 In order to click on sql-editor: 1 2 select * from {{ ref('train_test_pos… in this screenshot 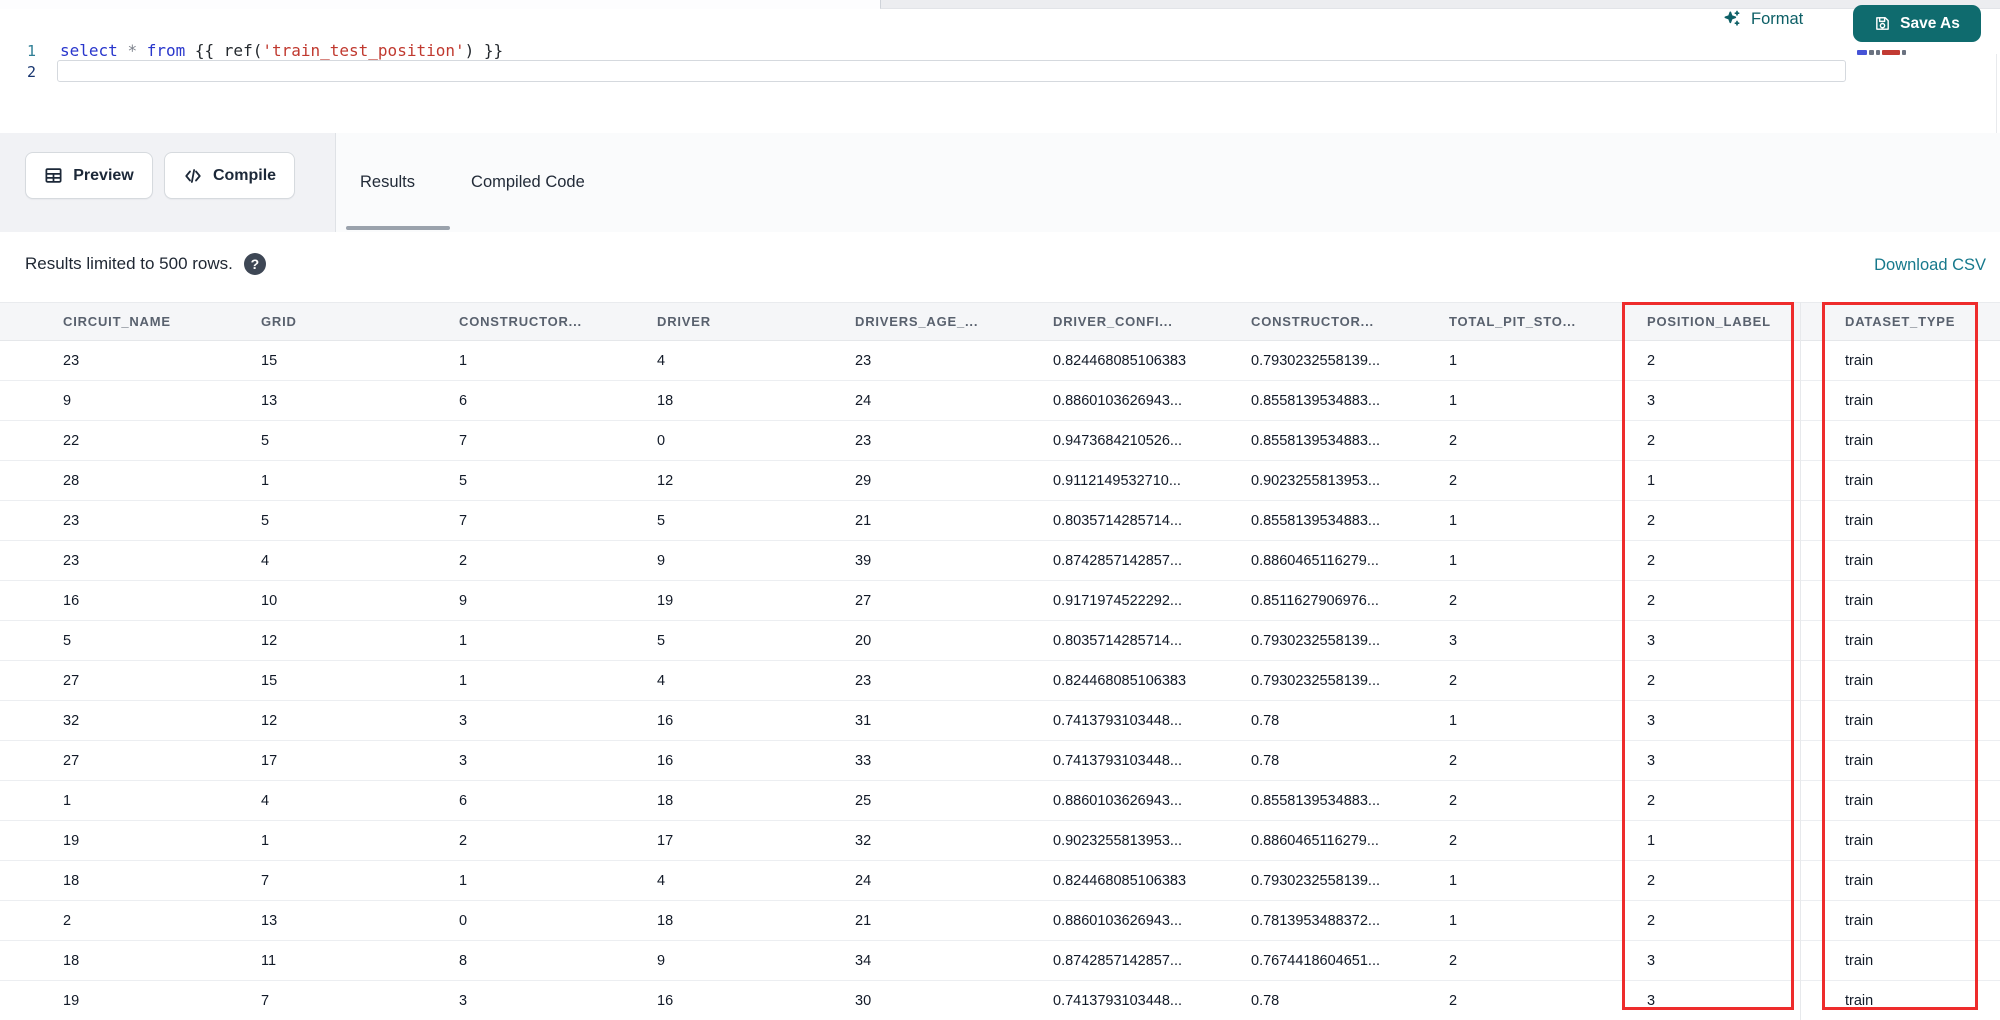, I will do `click(1000, 74)`.